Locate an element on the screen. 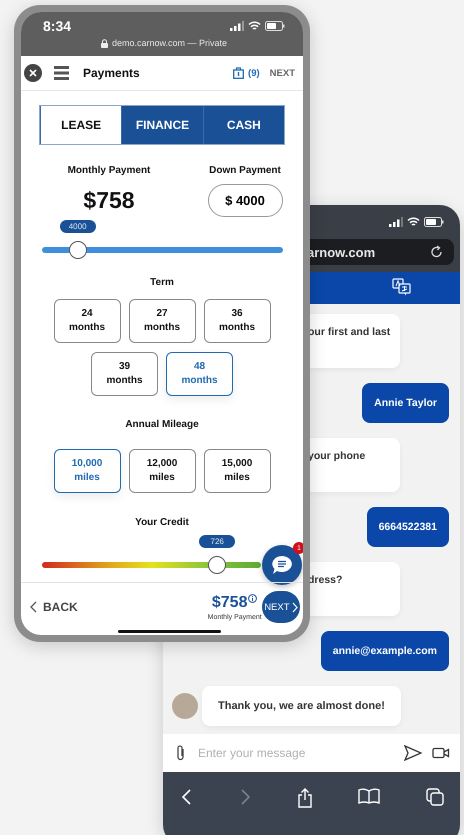  info-icon is located at coordinates (253, 598).